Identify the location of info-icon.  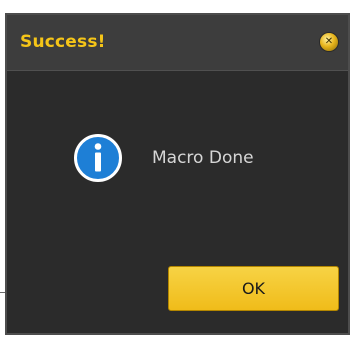
(98, 158).